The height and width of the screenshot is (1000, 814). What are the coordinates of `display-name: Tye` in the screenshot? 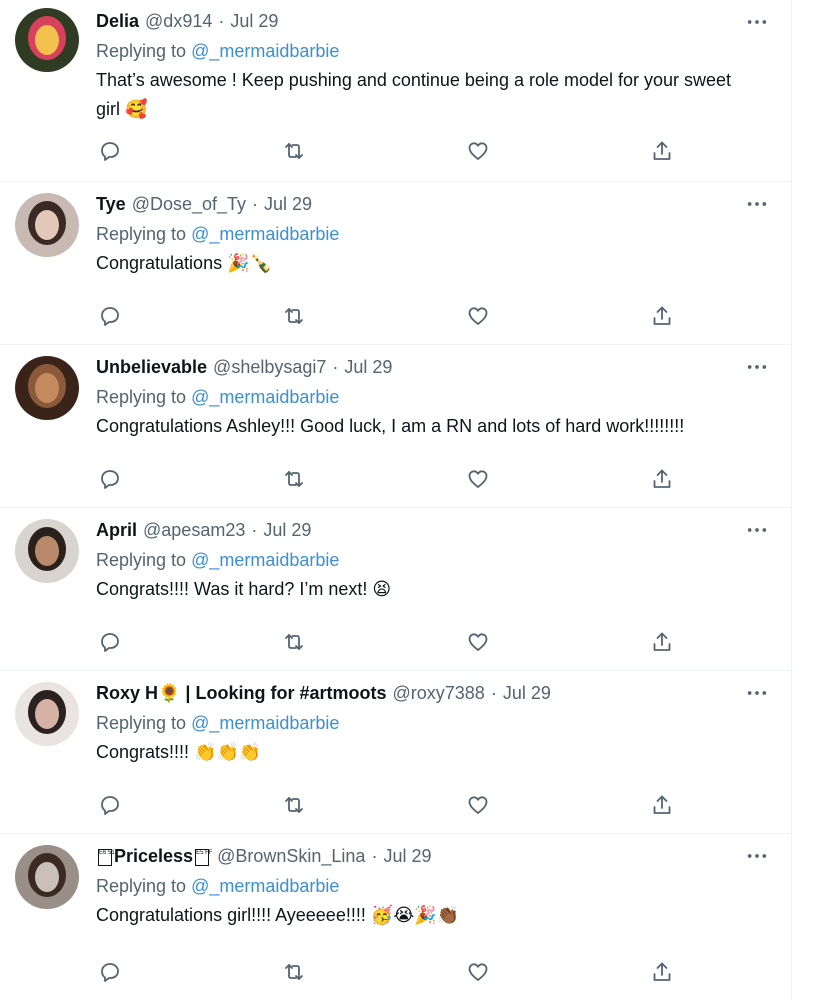 It's located at (111, 204).